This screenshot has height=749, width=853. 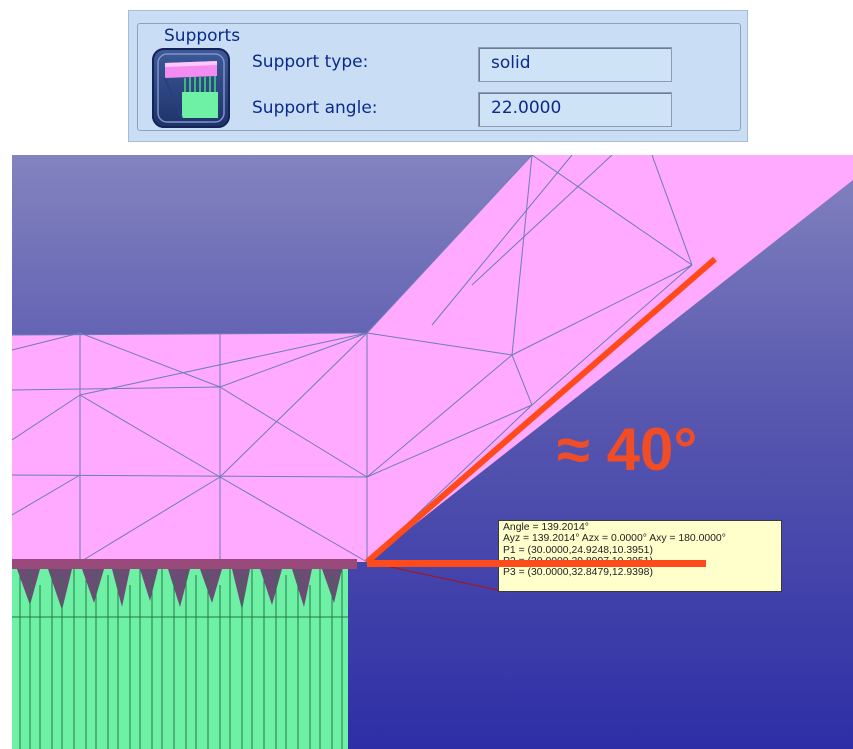 What do you see at coordinates (184, 564) in the screenshot?
I see `part-base-edge` at bounding box center [184, 564].